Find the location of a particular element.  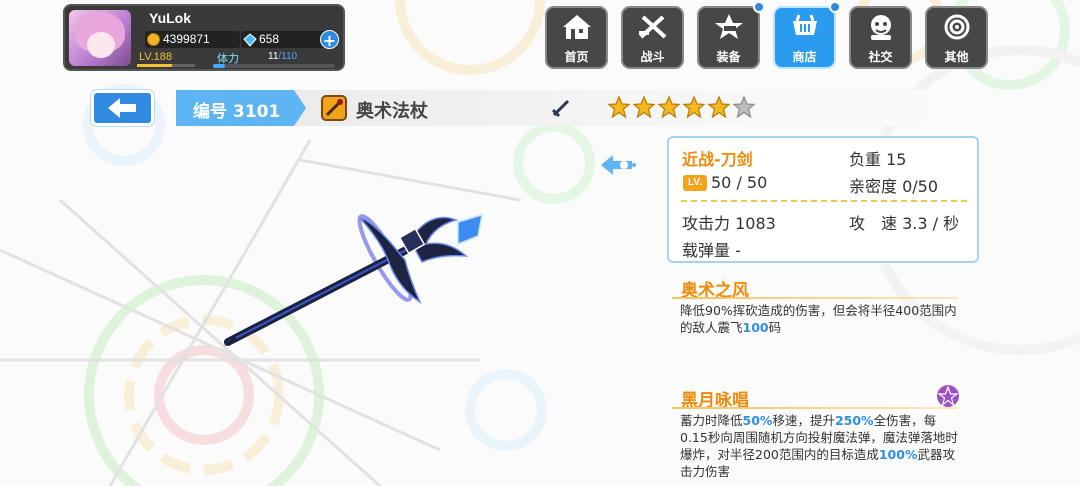

description-text: 降低90%挥砍造成的伤害，但会将半径400范围内的敌人震飞 is located at coordinates (818, 319).